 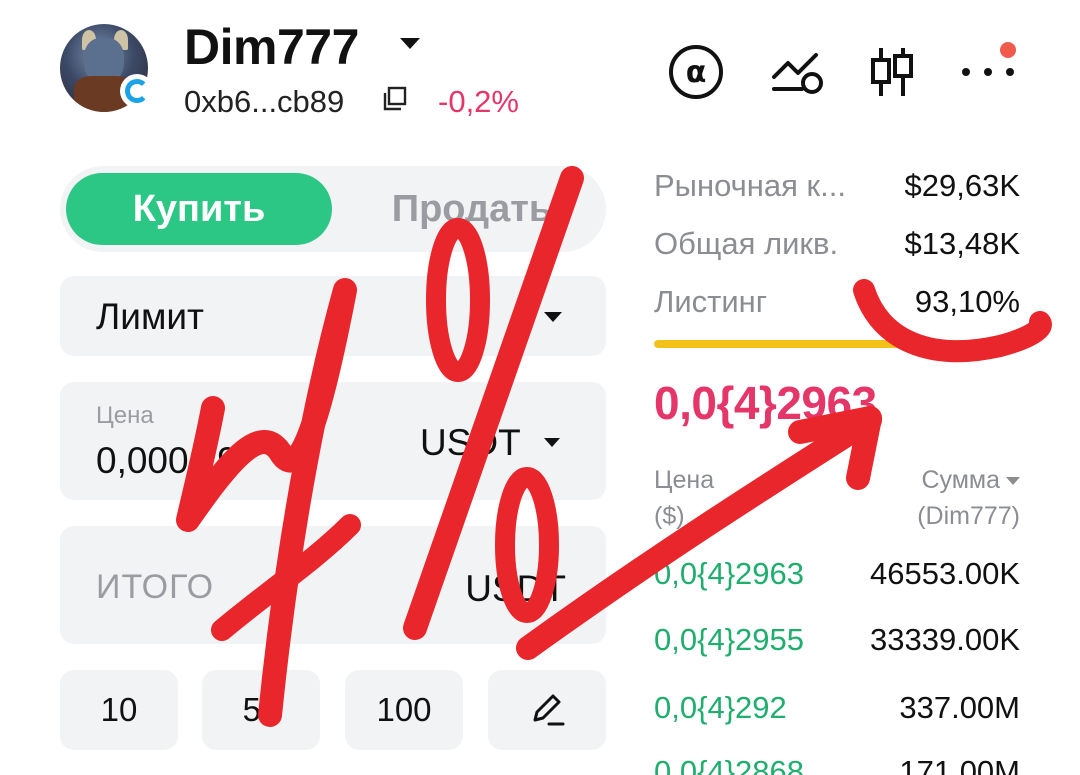 I want to click on price-value-tail: 29, so click(x=217, y=460).